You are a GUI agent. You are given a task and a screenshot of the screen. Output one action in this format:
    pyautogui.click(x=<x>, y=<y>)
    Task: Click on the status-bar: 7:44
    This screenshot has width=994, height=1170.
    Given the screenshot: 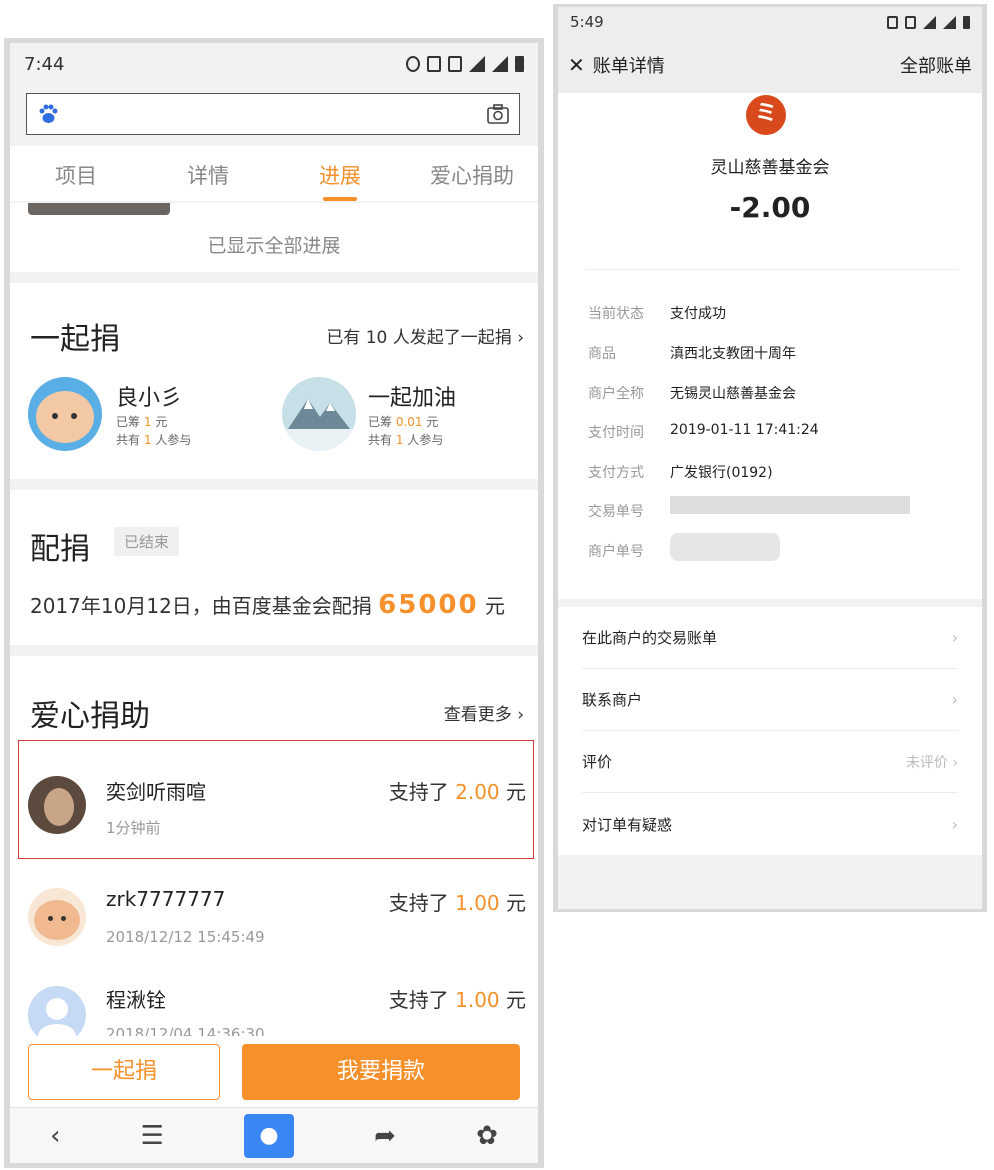 What is the action you would take?
    pyautogui.click(x=274, y=64)
    